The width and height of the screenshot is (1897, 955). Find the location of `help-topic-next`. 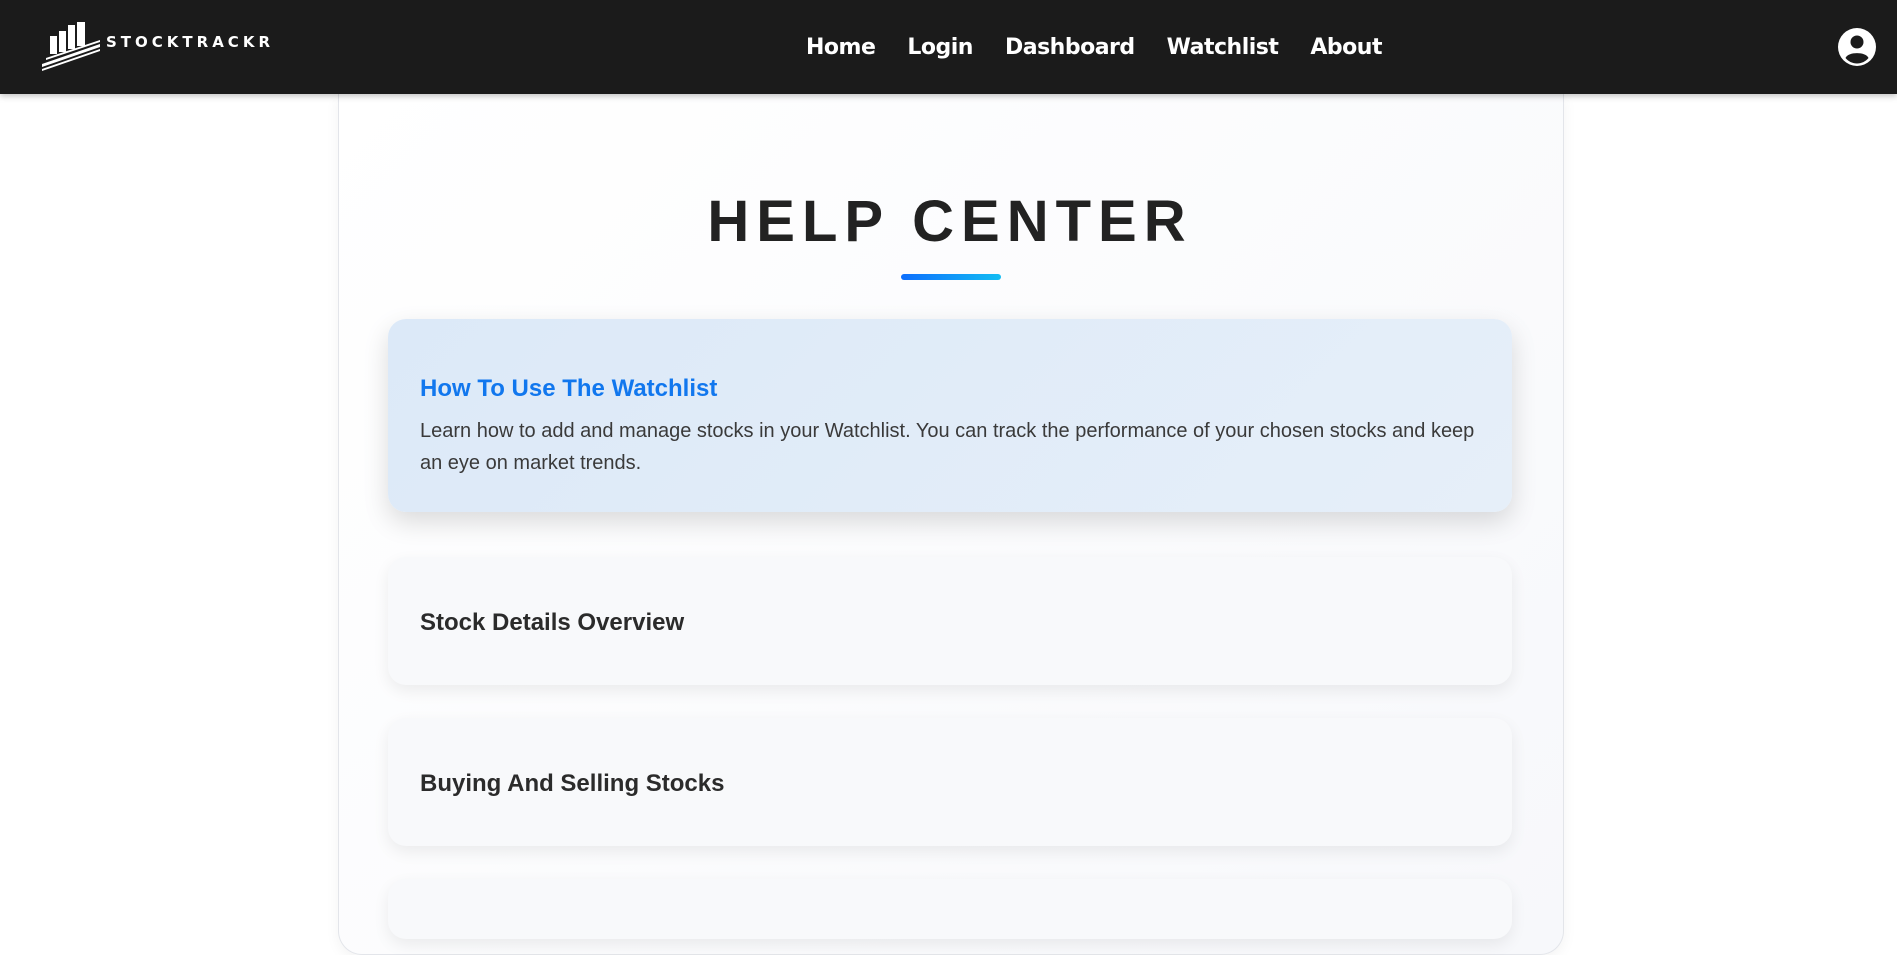

help-topic-next is located at coordinates (950, 909).